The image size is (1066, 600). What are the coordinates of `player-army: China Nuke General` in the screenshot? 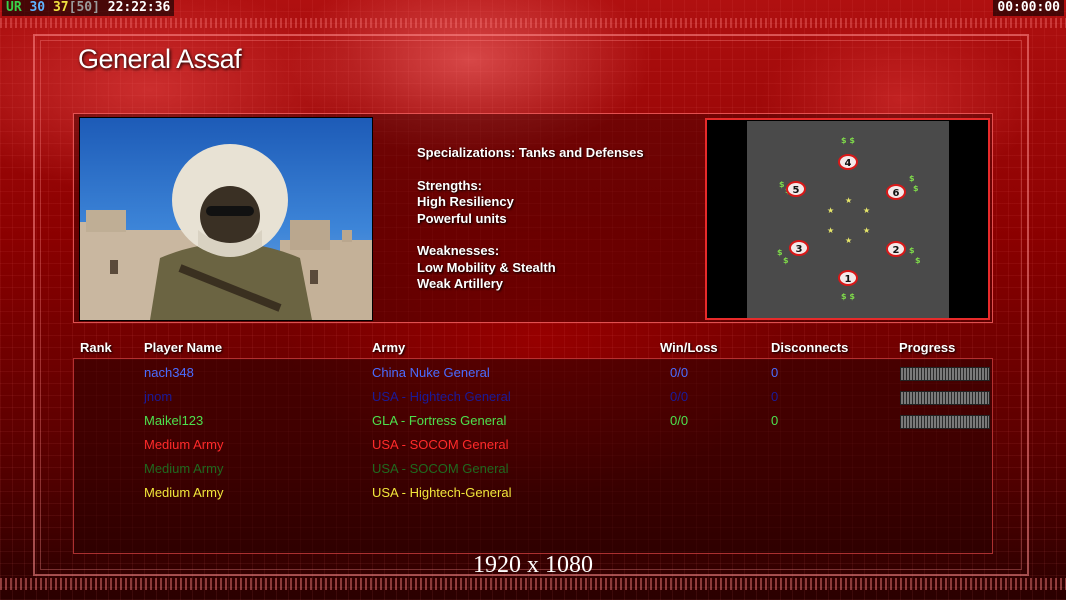 It's located at (431, 372).